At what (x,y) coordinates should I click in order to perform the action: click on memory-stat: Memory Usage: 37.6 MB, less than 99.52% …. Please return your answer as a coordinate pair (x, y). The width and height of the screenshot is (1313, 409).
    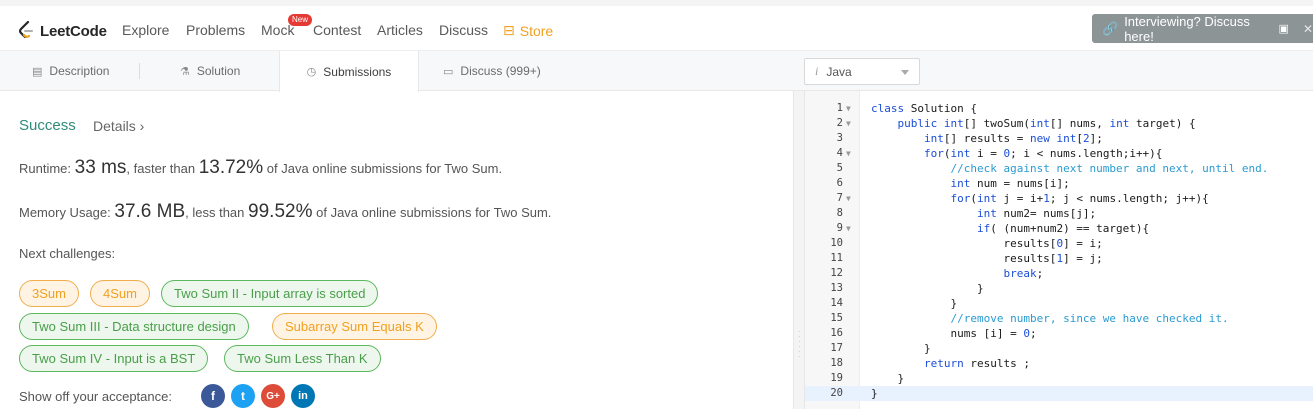
    Looking at the image, I should click on (285, 212).